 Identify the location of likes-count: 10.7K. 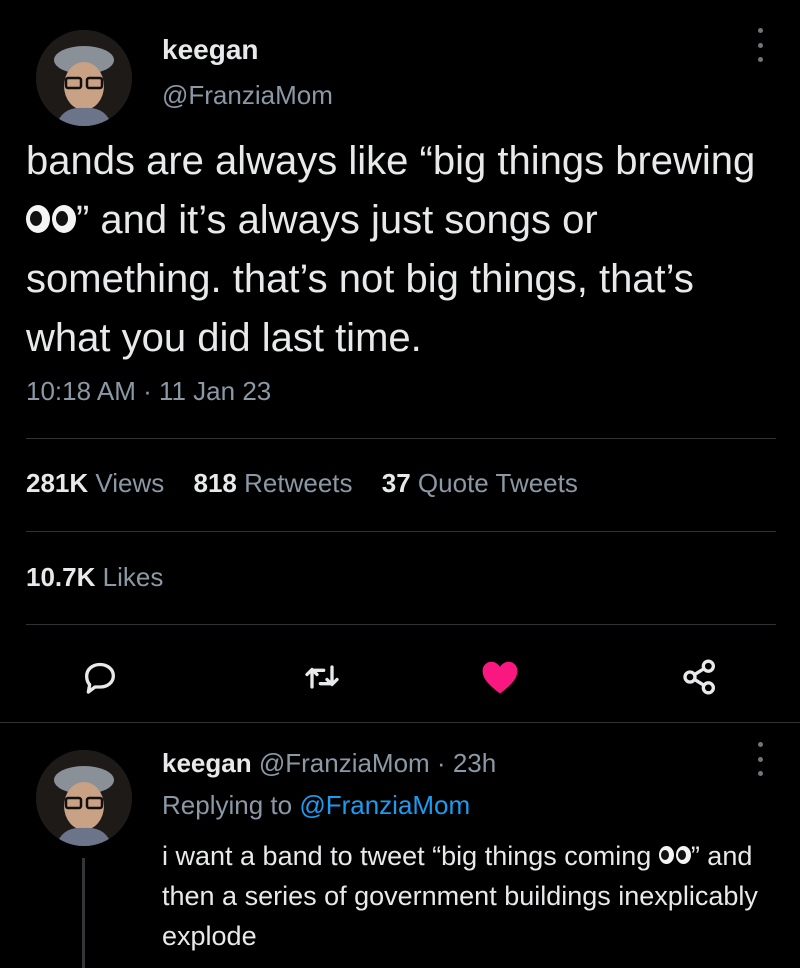
(61, 577).